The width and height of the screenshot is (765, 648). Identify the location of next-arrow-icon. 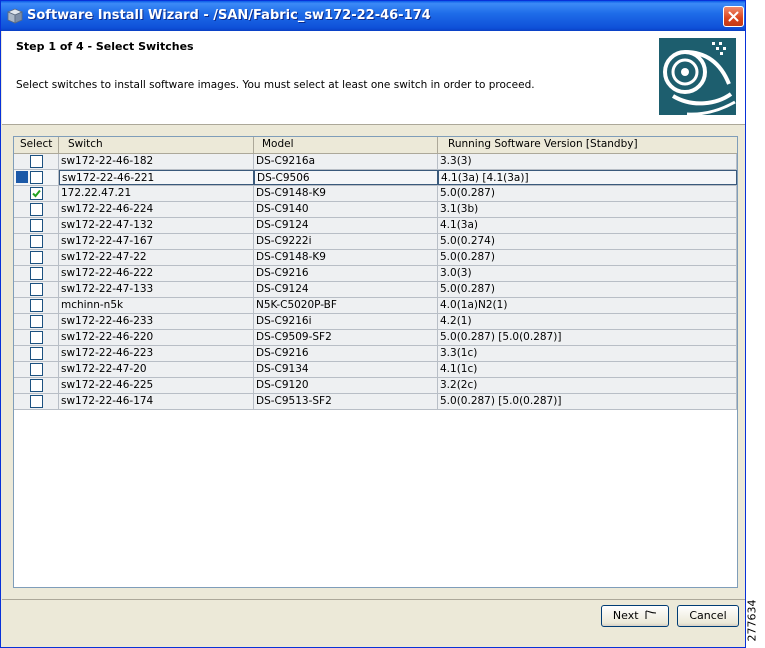
(651, 614).